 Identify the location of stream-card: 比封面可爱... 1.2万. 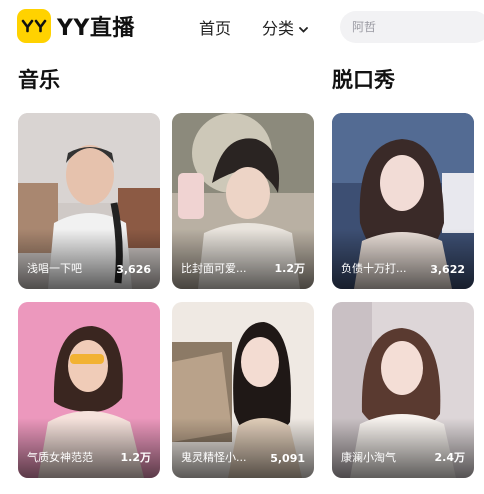
(243, 201).